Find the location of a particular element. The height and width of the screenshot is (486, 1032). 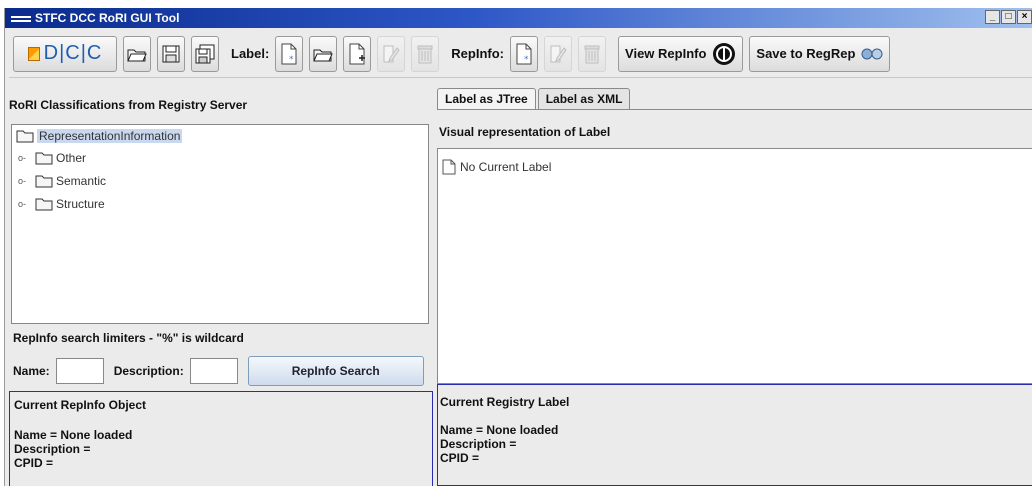

current-repinfo-title: Current RepInfo Object is located at coordinates (80, 405).